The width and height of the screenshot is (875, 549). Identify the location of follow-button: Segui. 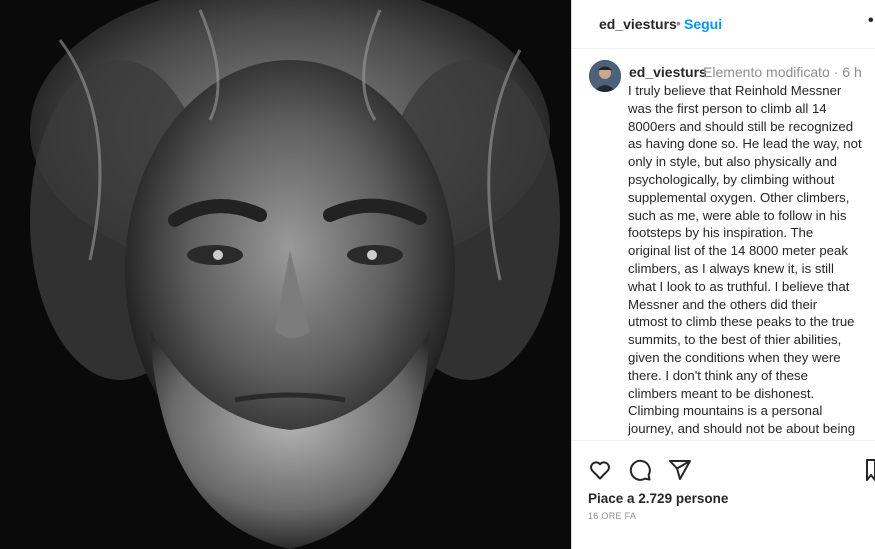
(703, 24).